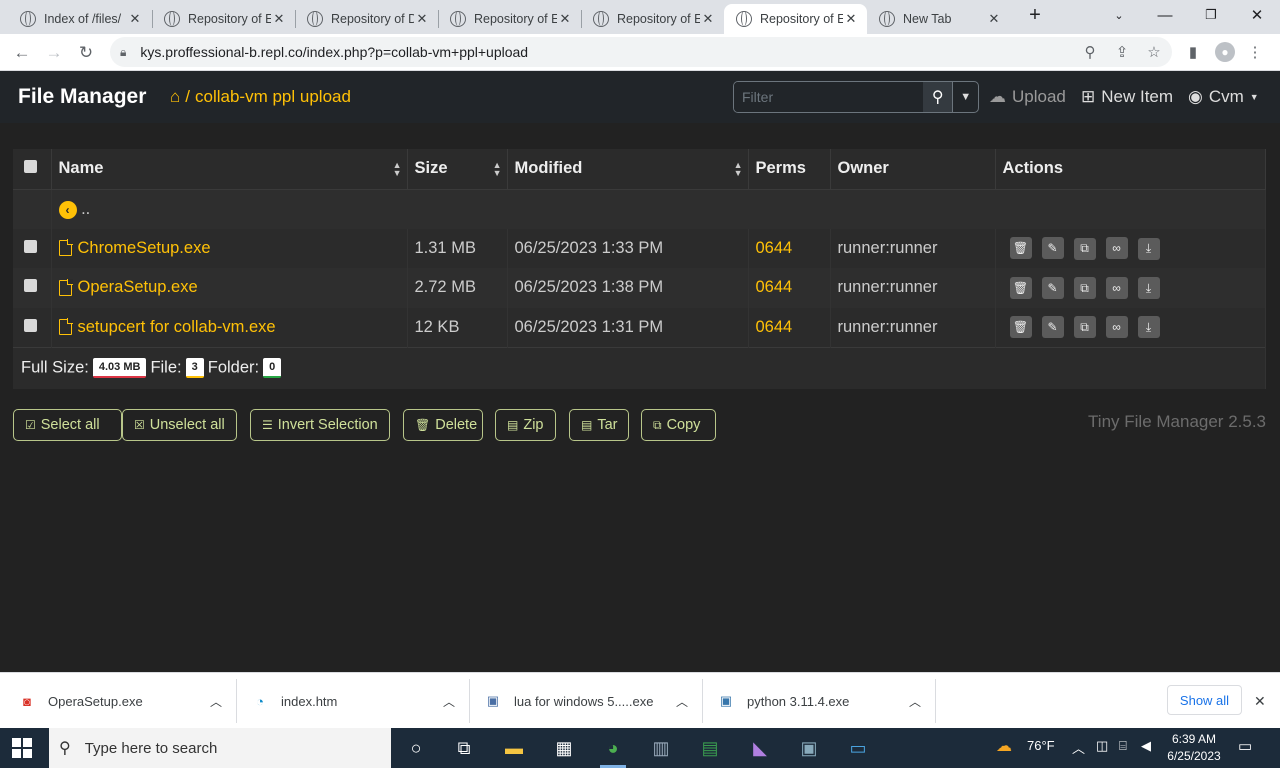 This screenshot has width=1280, height=768. What do you see at coordinates (525, 425) in the screenshot?
I see `zip-button: ▤ Zip` at bounding box center [525, 425].